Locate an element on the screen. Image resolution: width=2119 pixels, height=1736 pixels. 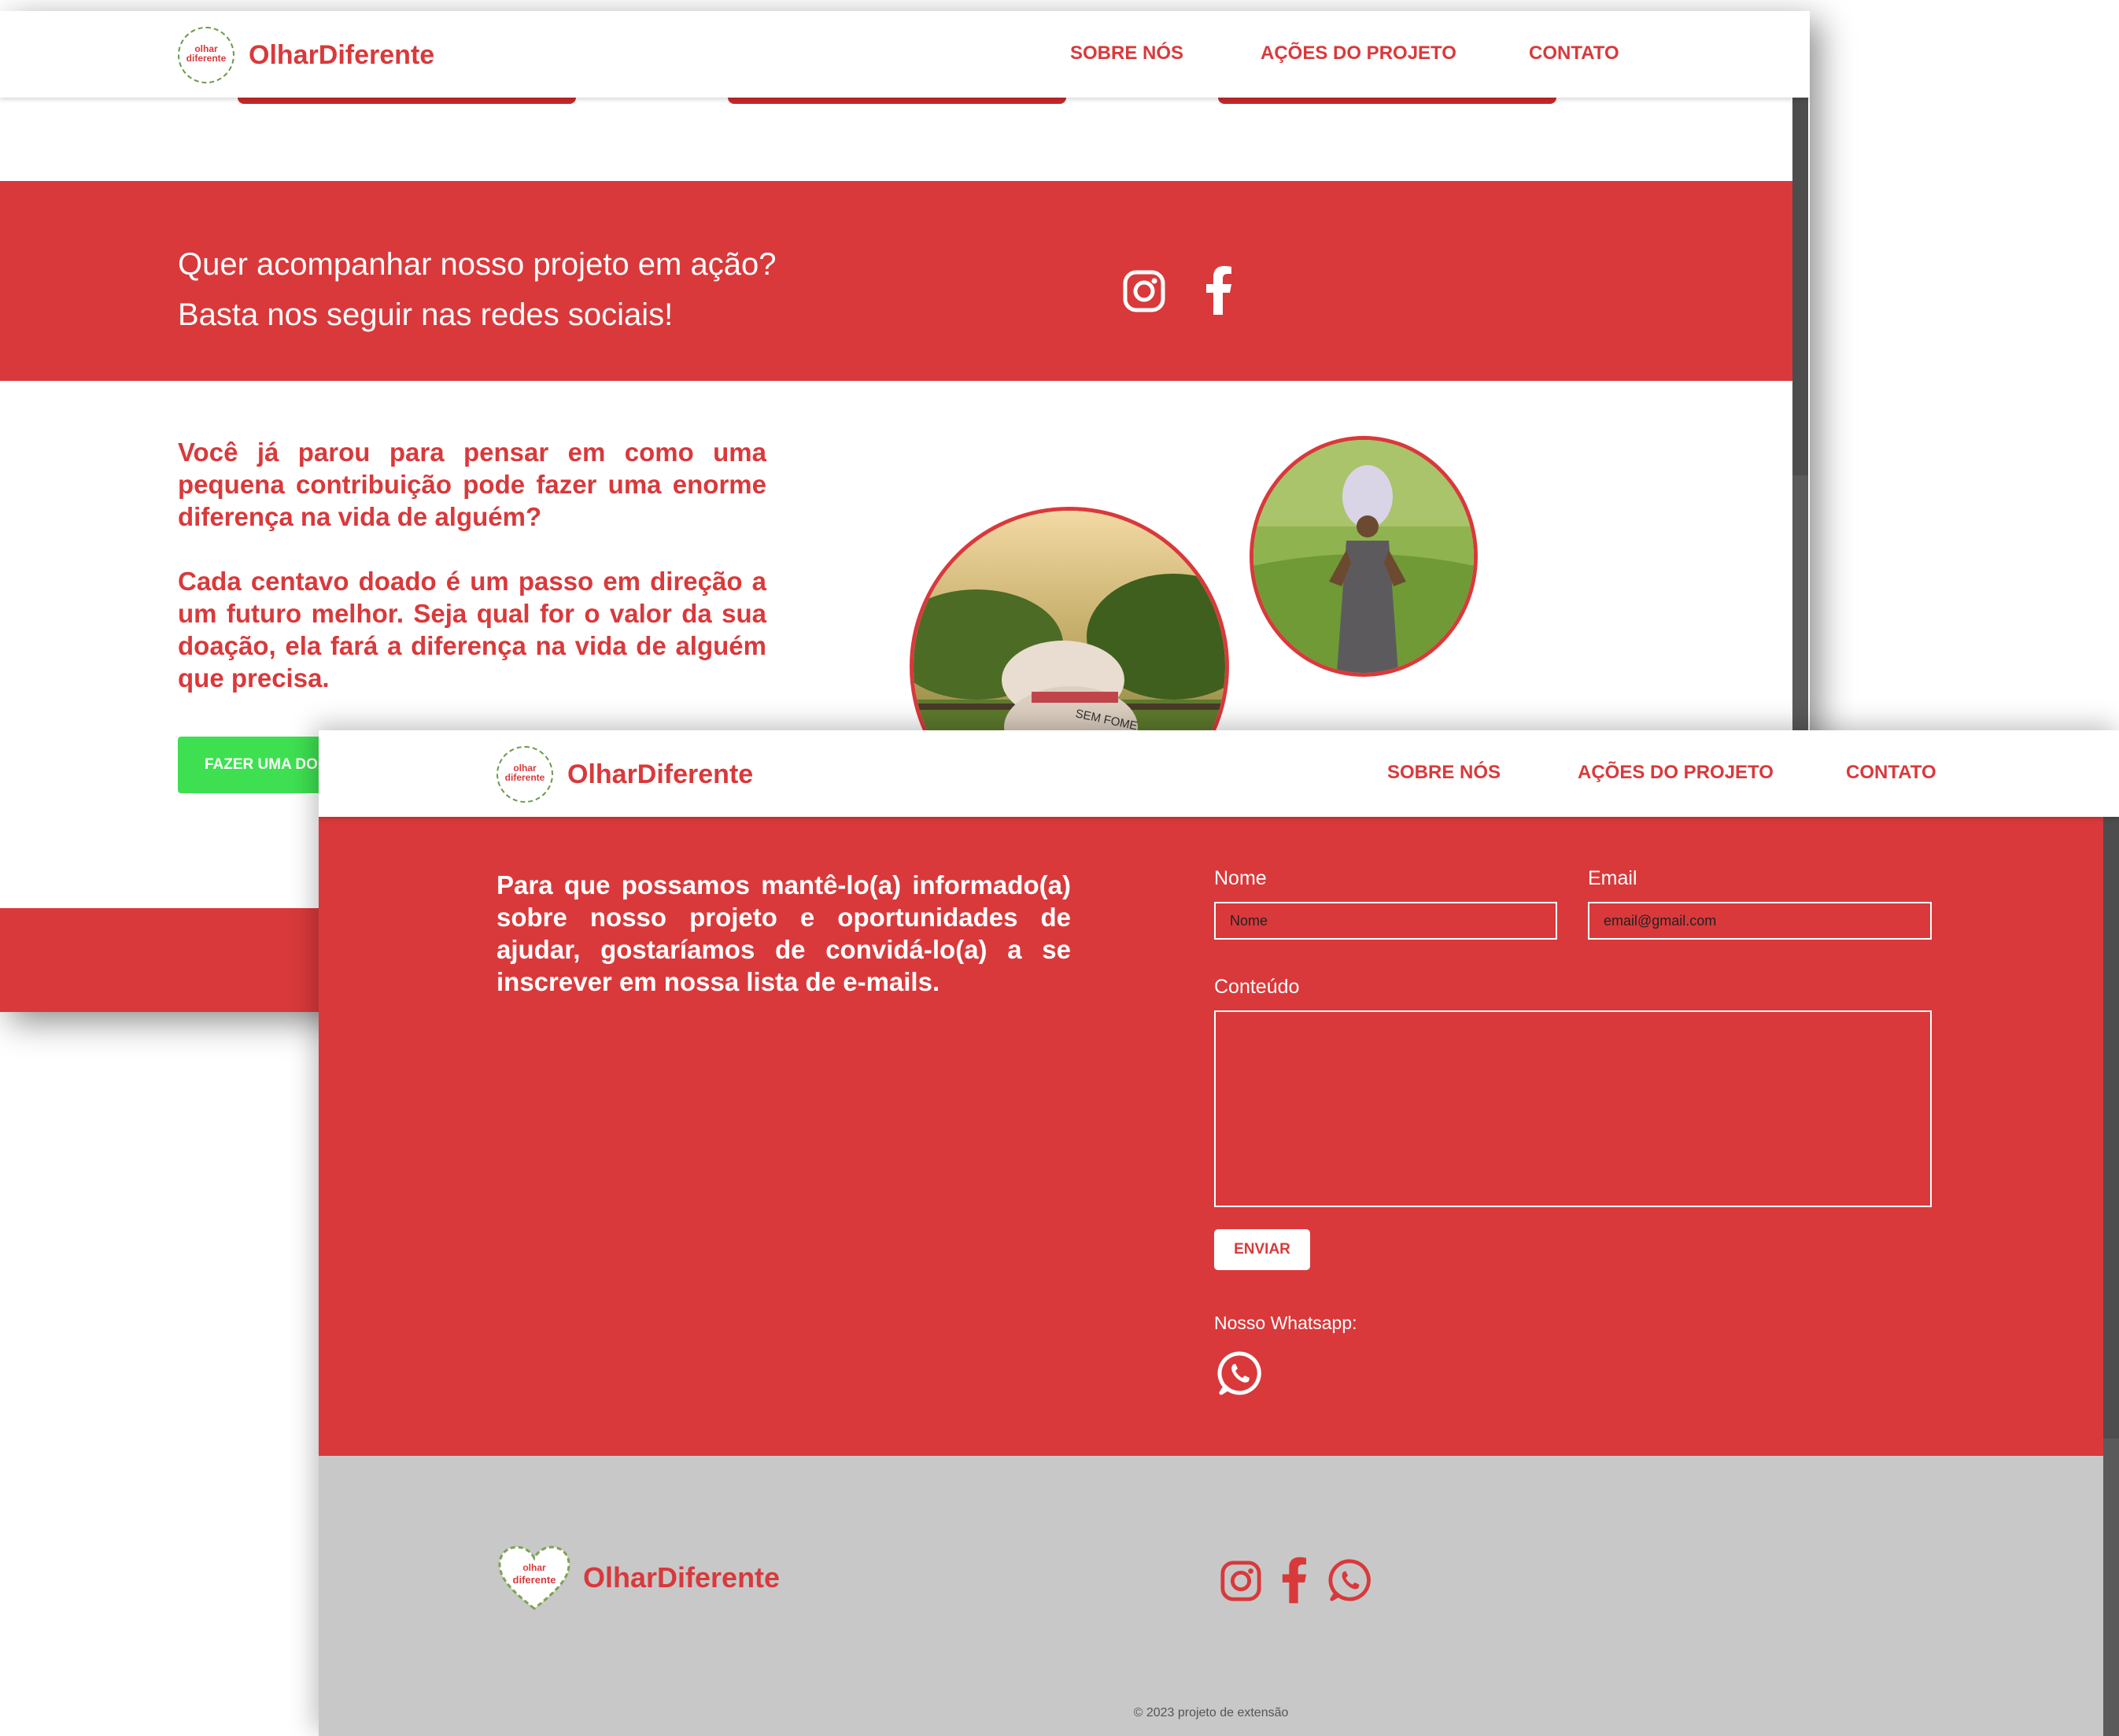
svg-text: diferente is located at coordinates (534, 1580).